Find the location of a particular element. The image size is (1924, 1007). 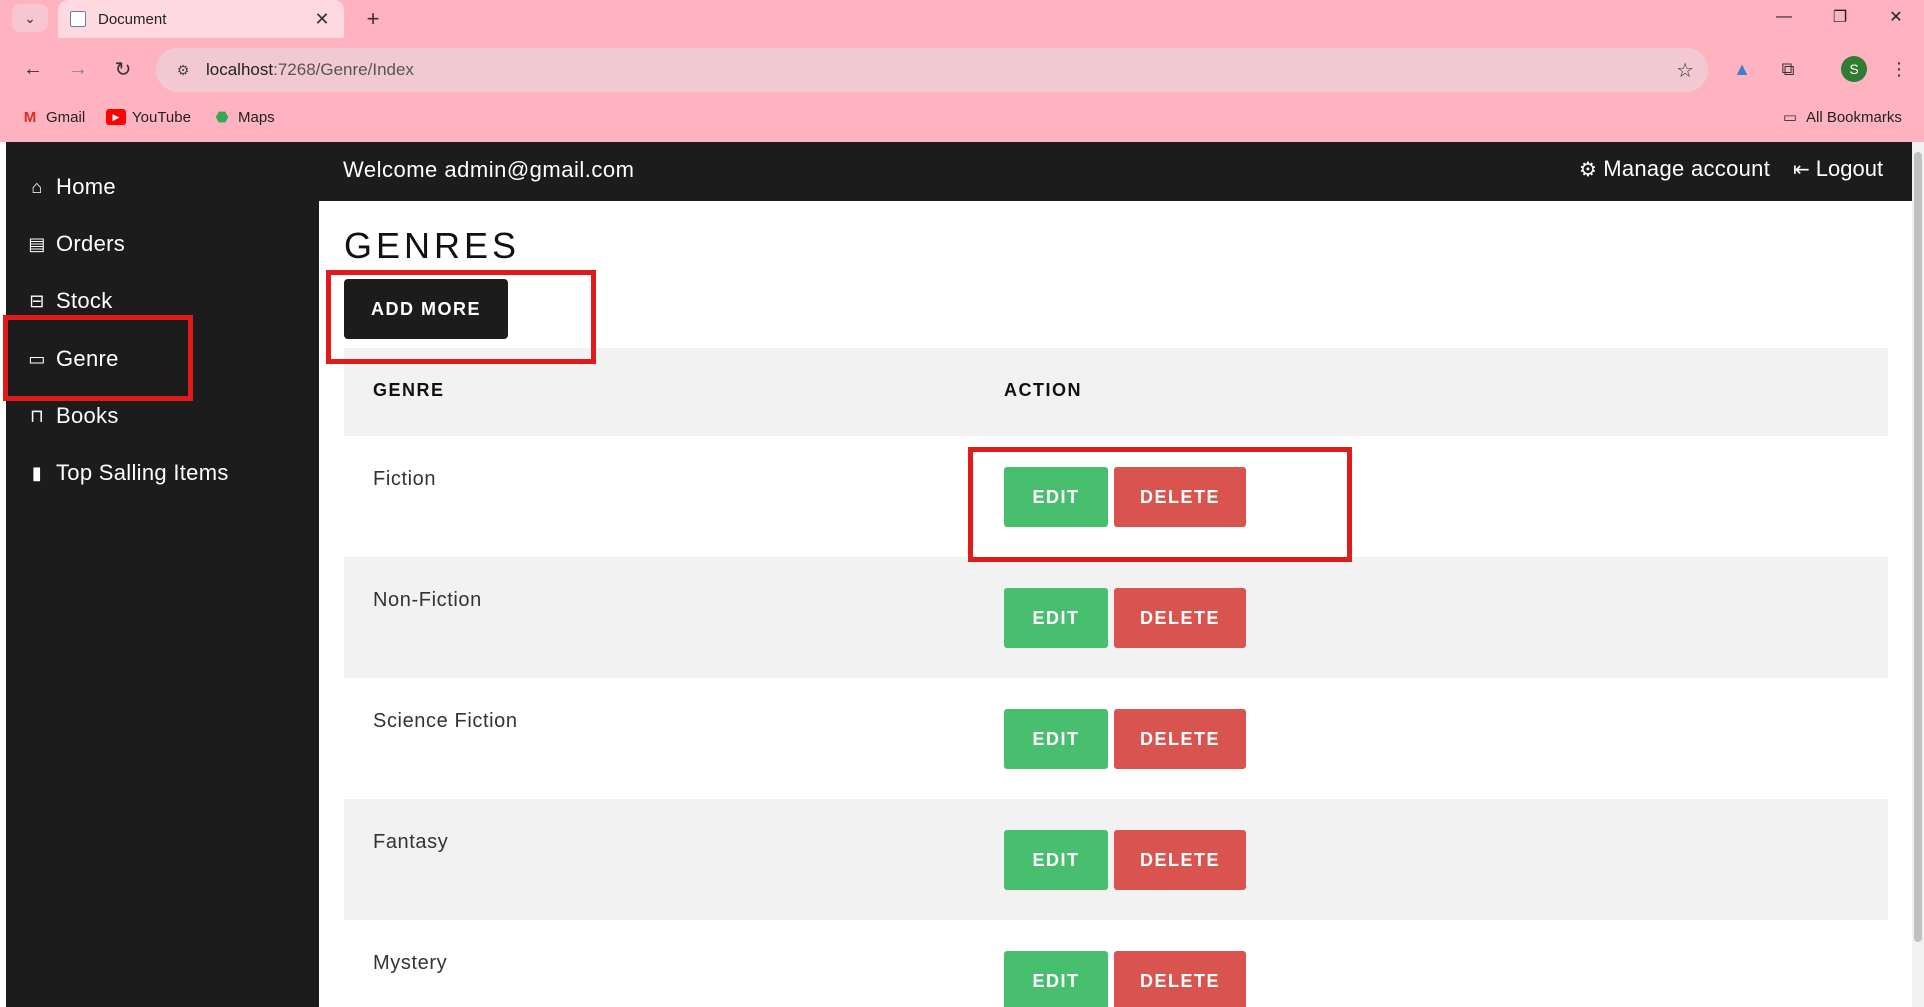

site-info-icon: ⚙ is located at coordinates (183, 70).